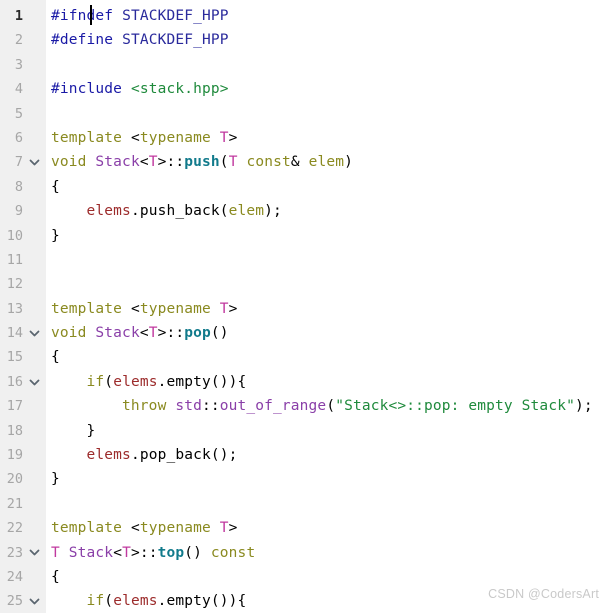 This screenshot has height=613, width=605. Describe the element at coordinates (325, 333) in the screenshot. I see `code-line: void Stack<T>::pop()` at that location.